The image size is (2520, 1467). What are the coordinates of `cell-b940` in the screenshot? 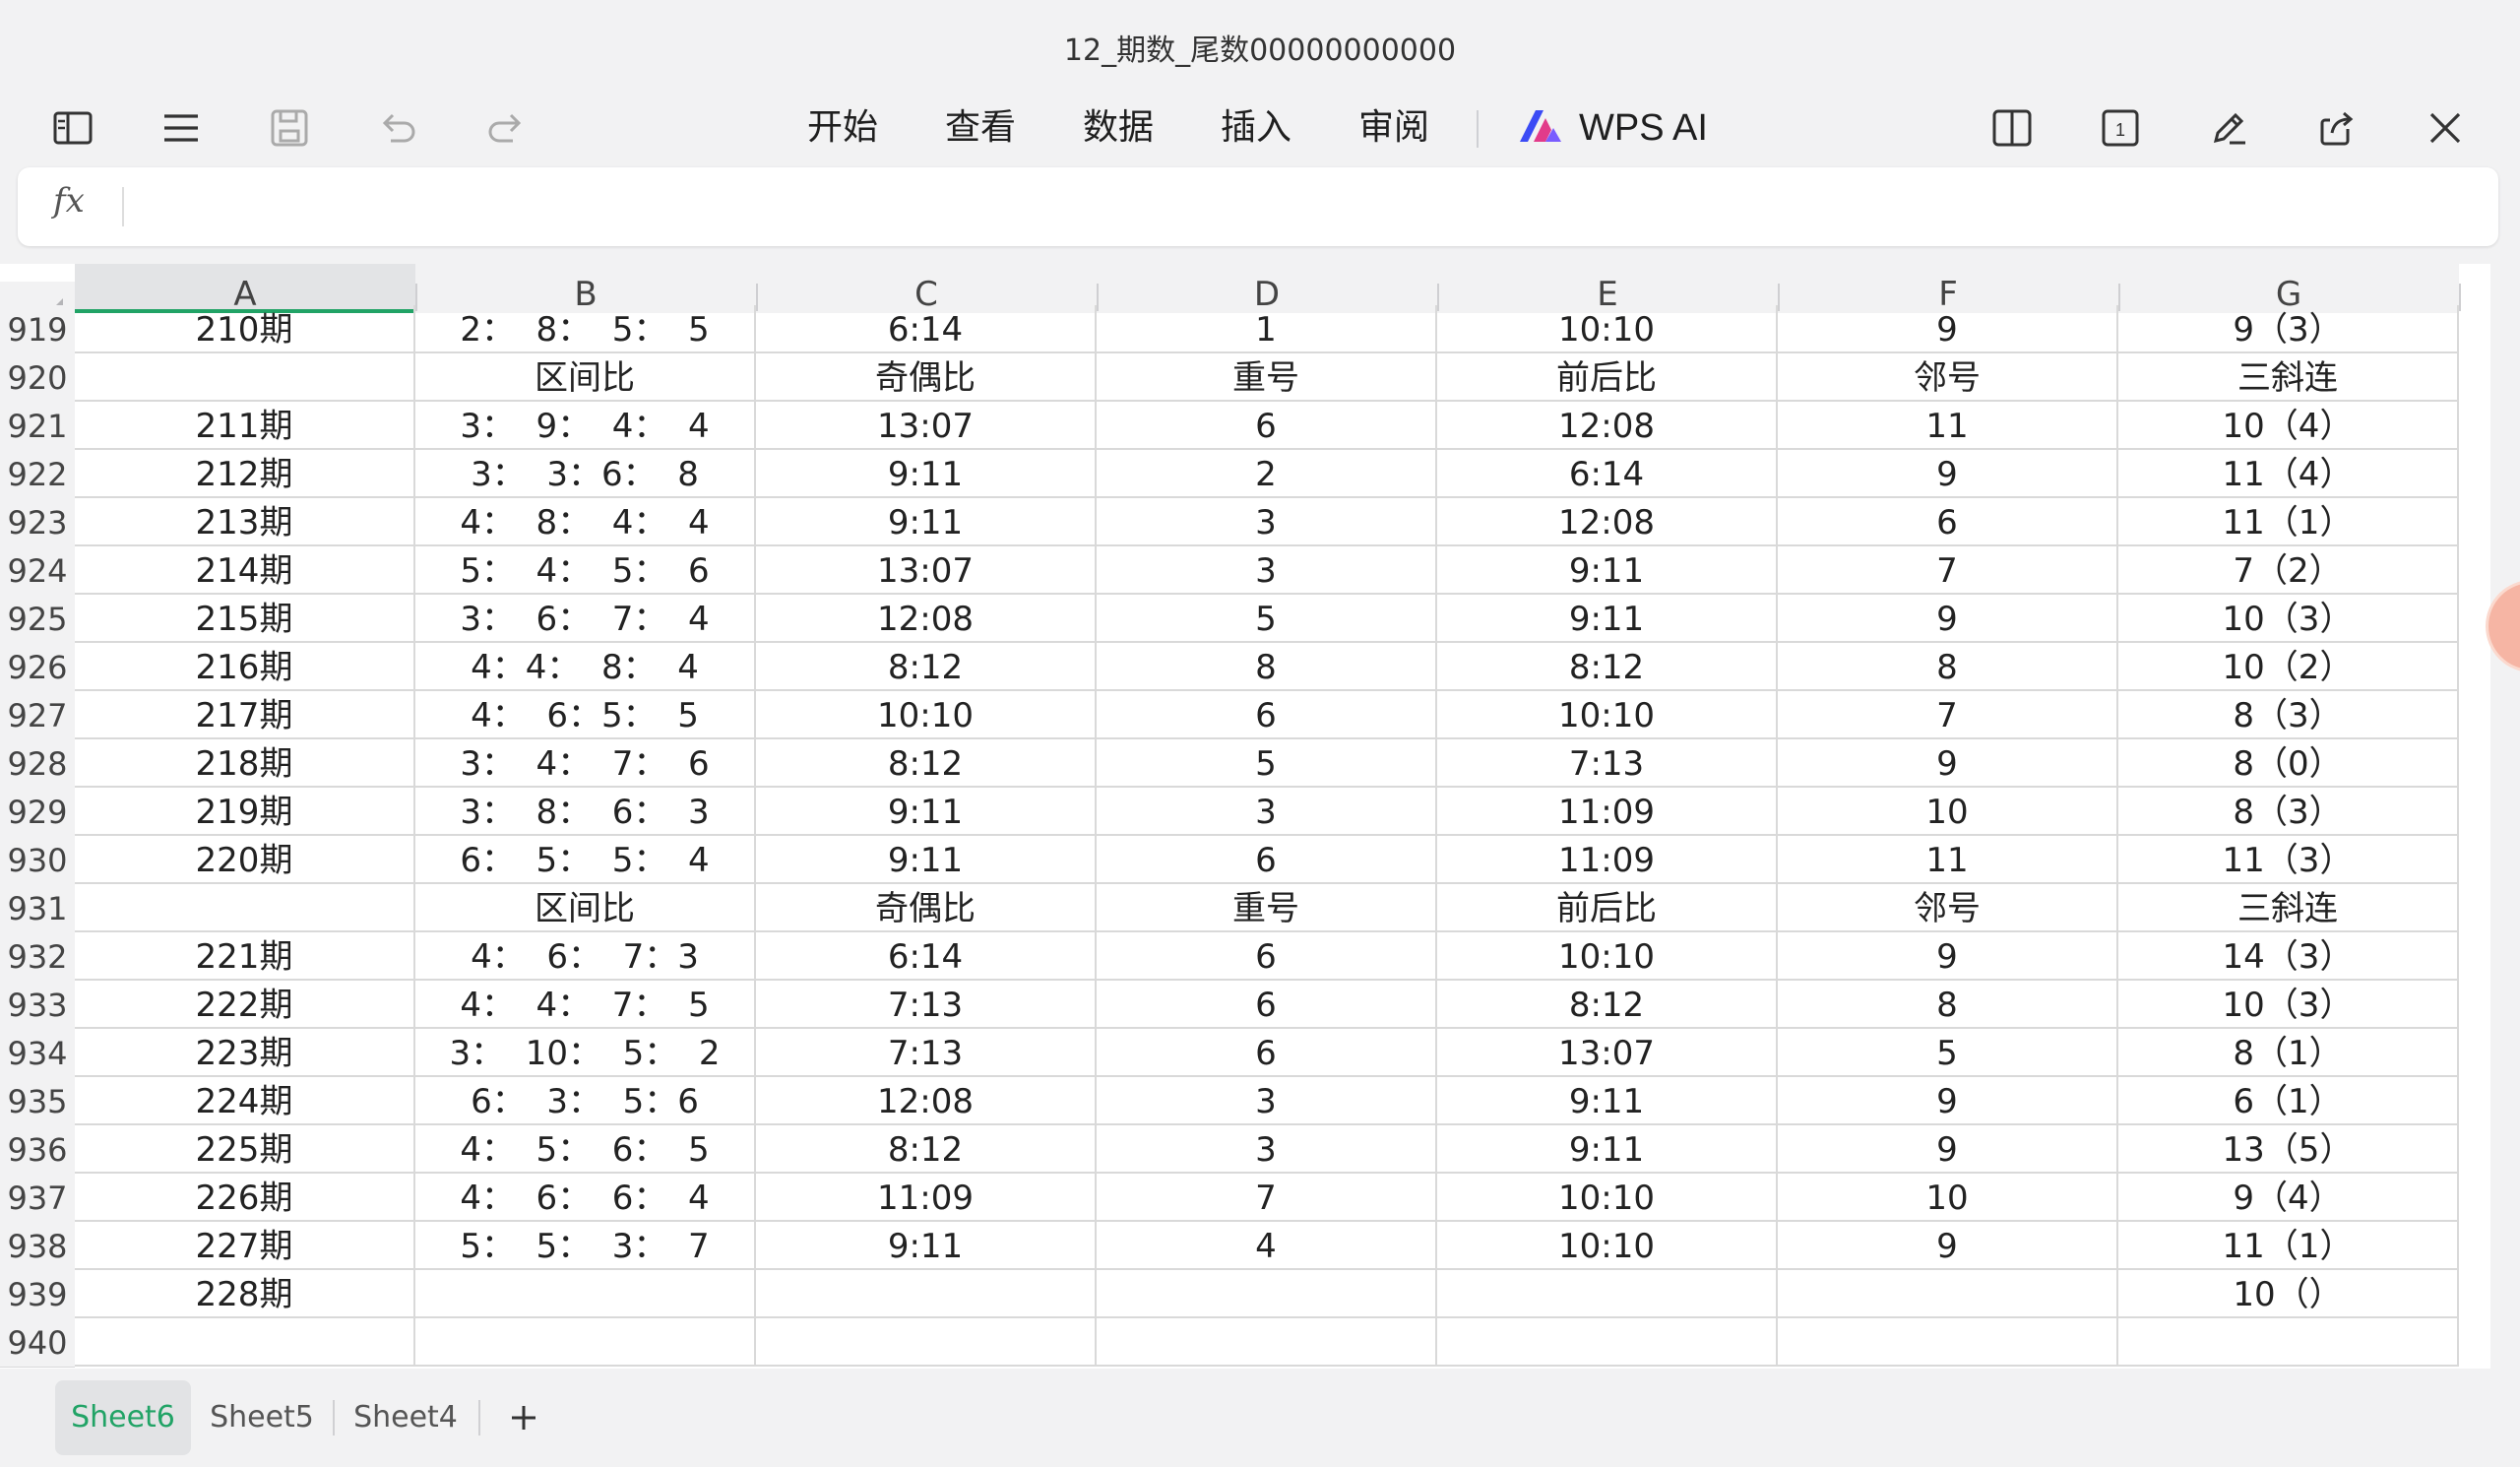 It's located at (585, 1342).